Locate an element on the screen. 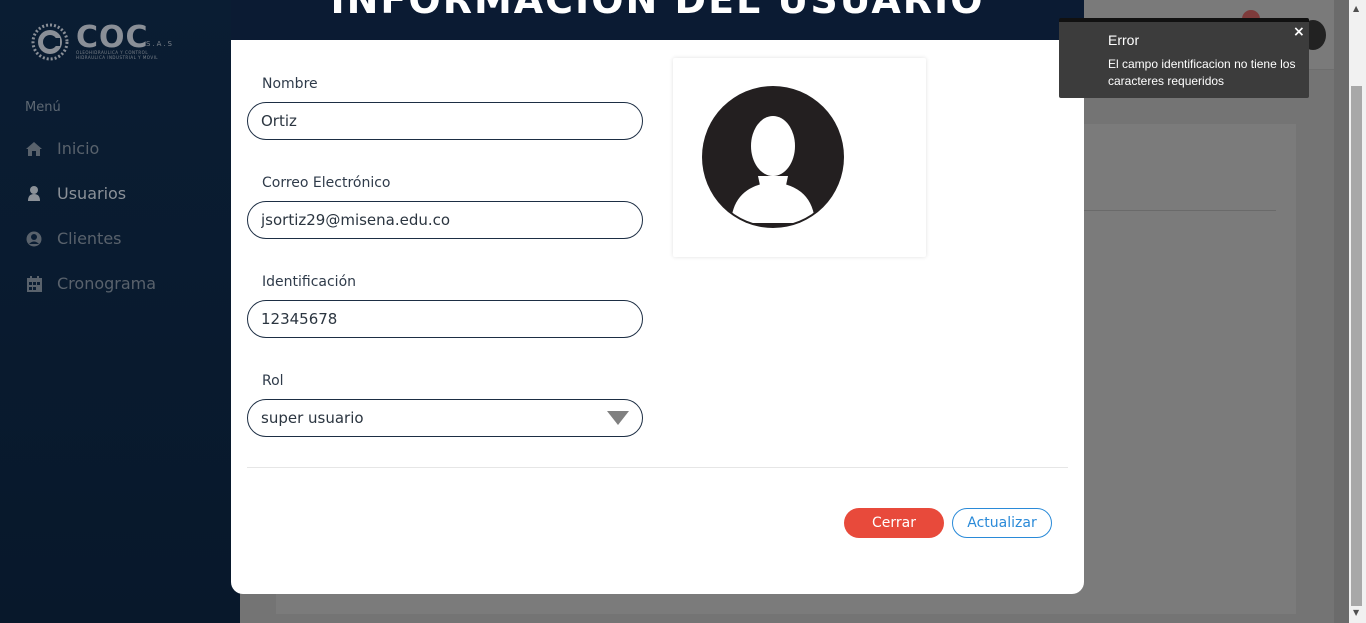 The height and width of the screenshot is (623, 1366). sidebar-item-usuarios: Usuarios is located at coordinates (75, 193).